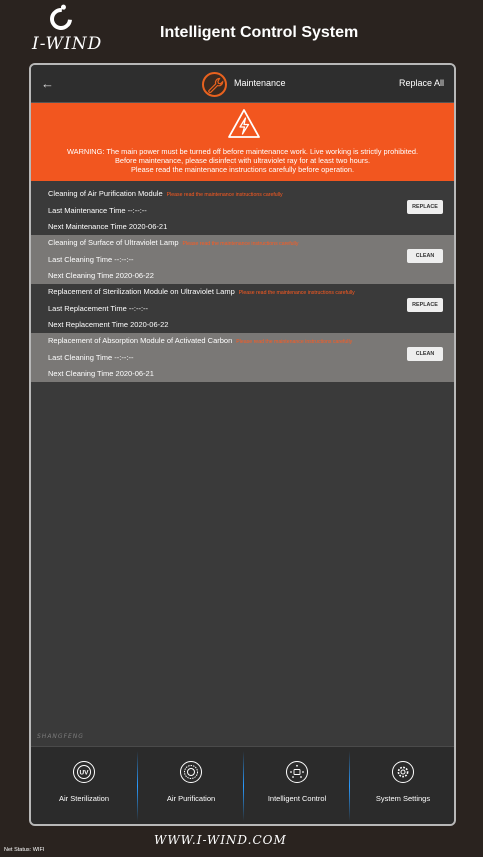 Image resolution: width=483 pixels, height=857 pixels. I want to click on next-time: Next Cleaning Time 2020-06-21, so click(101, 373).